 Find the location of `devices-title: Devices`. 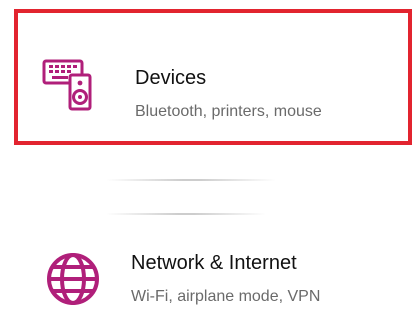

devices-title: Devices is located at coordinates (171, 78).